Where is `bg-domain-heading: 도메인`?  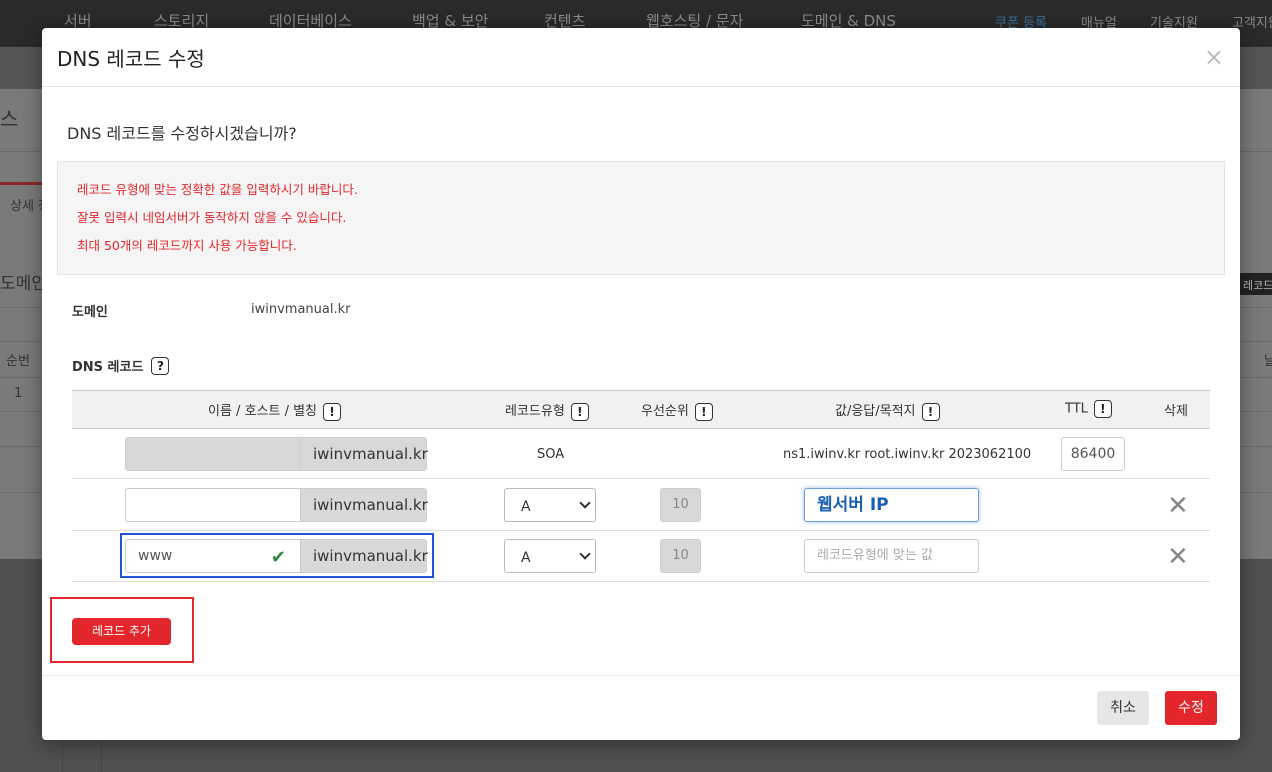
bg-domain-heading: 도메인 is located at coordinates (23, 284).